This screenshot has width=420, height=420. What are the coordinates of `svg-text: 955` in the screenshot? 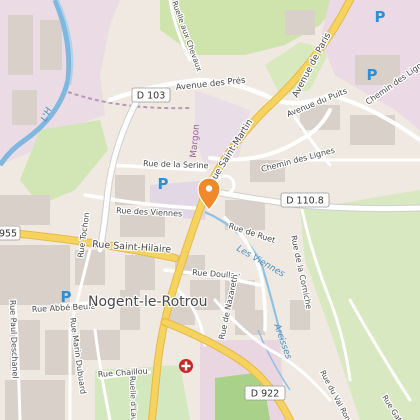 It's located at (8, 234).